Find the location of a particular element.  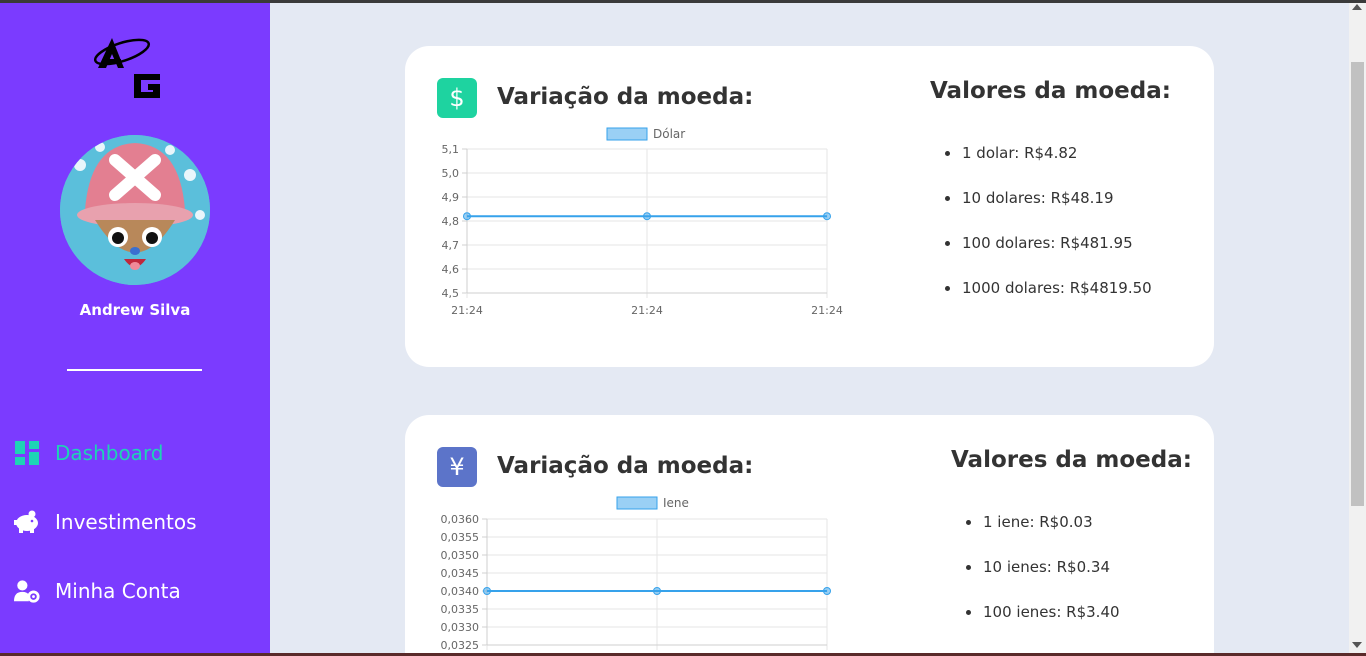

sidebar-item-investimentos: Investimentos is located at coordinates (105, 522).